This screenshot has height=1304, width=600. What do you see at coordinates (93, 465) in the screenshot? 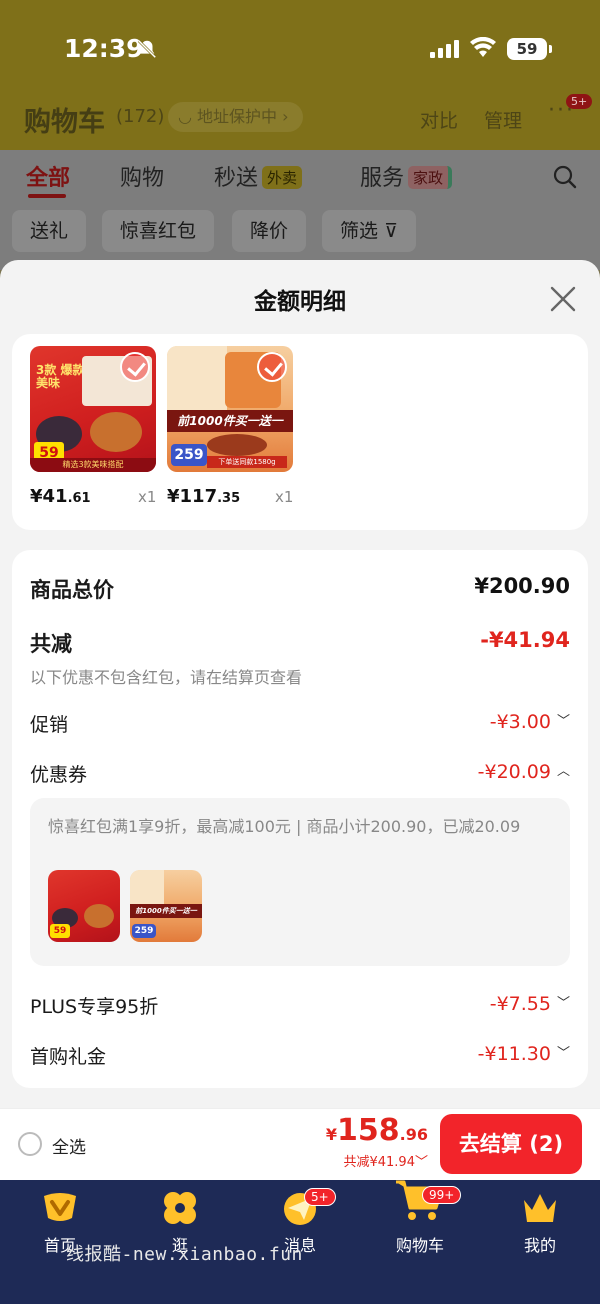
I see `product-strip-text: 精选3款美味搭配` at bounding box center [93, 465].